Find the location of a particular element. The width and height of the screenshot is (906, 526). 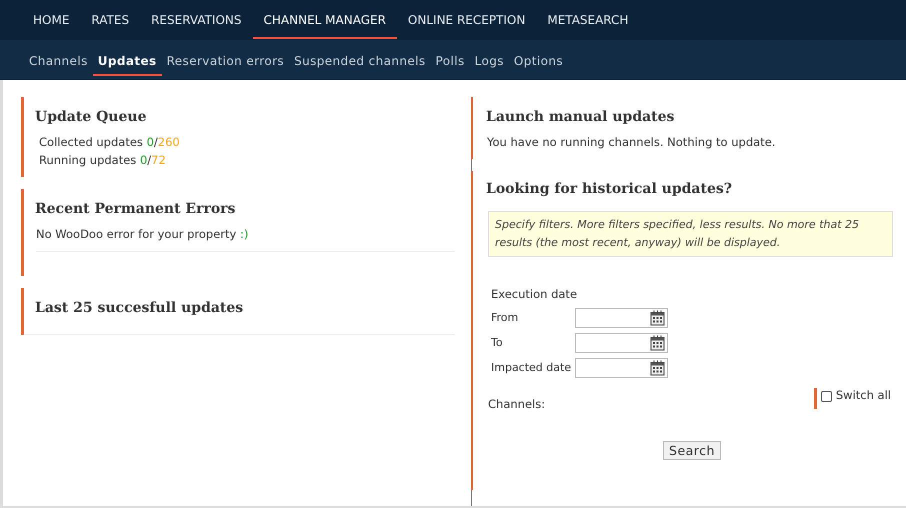

section-title: Recent Permanent Errors is located at coordinates (135, 209).